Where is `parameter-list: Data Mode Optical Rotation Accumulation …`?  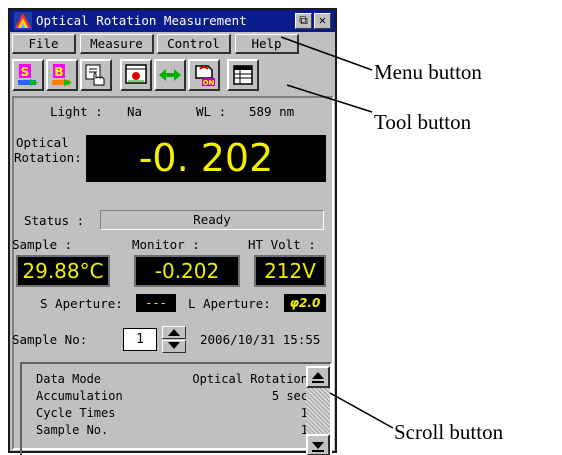
parameter-list: Data Mode Optical Rotation Accumulation … is located at coordinates (176, 408).